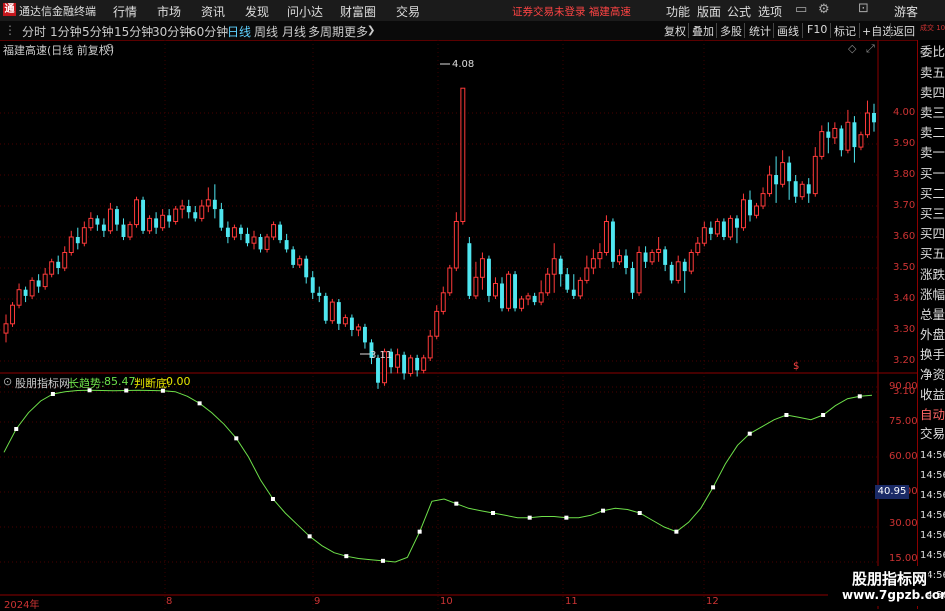  Describe the element at coordinates (801, 9) in the screenshot. I see `minimize-icon: ▭` at that location.